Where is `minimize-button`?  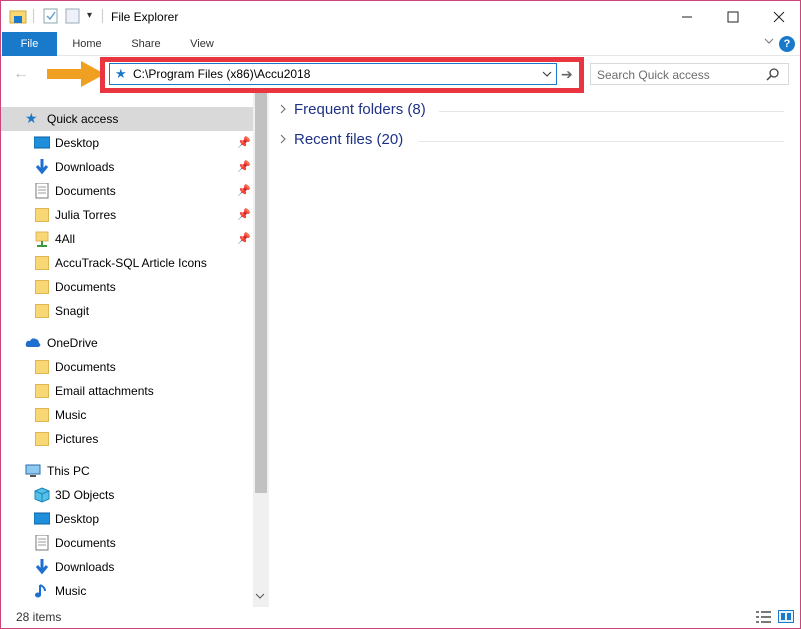
minimize-button is located at coordinates (687, 16).